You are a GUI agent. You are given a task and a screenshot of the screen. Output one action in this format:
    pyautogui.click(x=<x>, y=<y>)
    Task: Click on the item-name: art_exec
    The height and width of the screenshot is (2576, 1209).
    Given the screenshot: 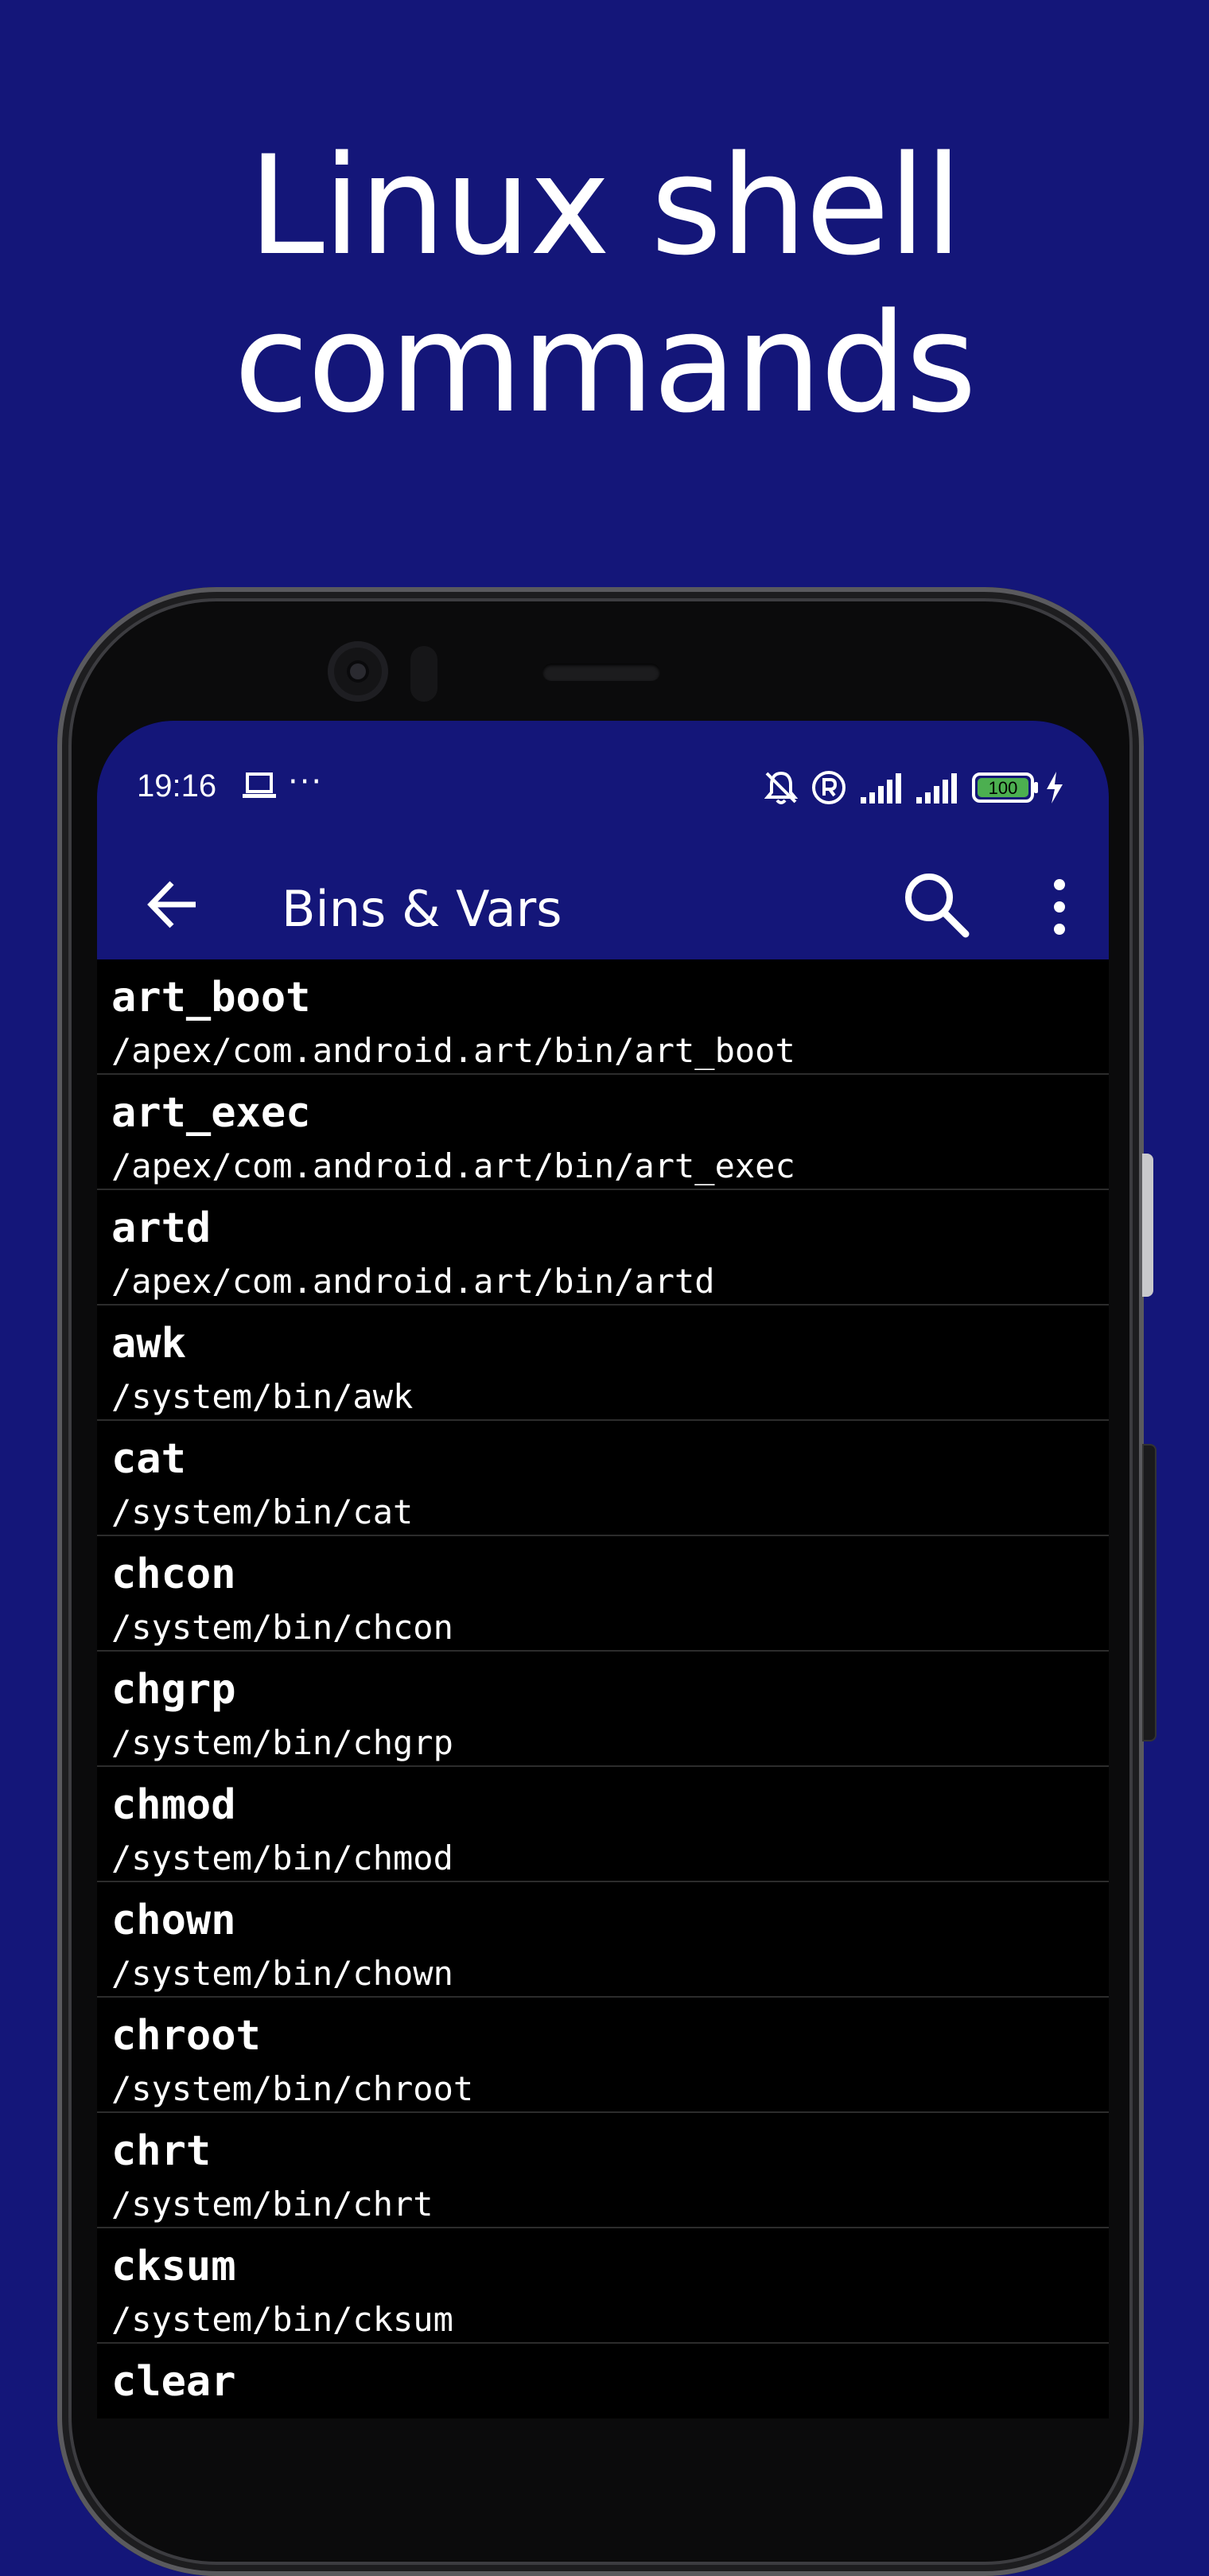 What is the action you would take?
    pyautogui.click(x=211, y=1113)
    